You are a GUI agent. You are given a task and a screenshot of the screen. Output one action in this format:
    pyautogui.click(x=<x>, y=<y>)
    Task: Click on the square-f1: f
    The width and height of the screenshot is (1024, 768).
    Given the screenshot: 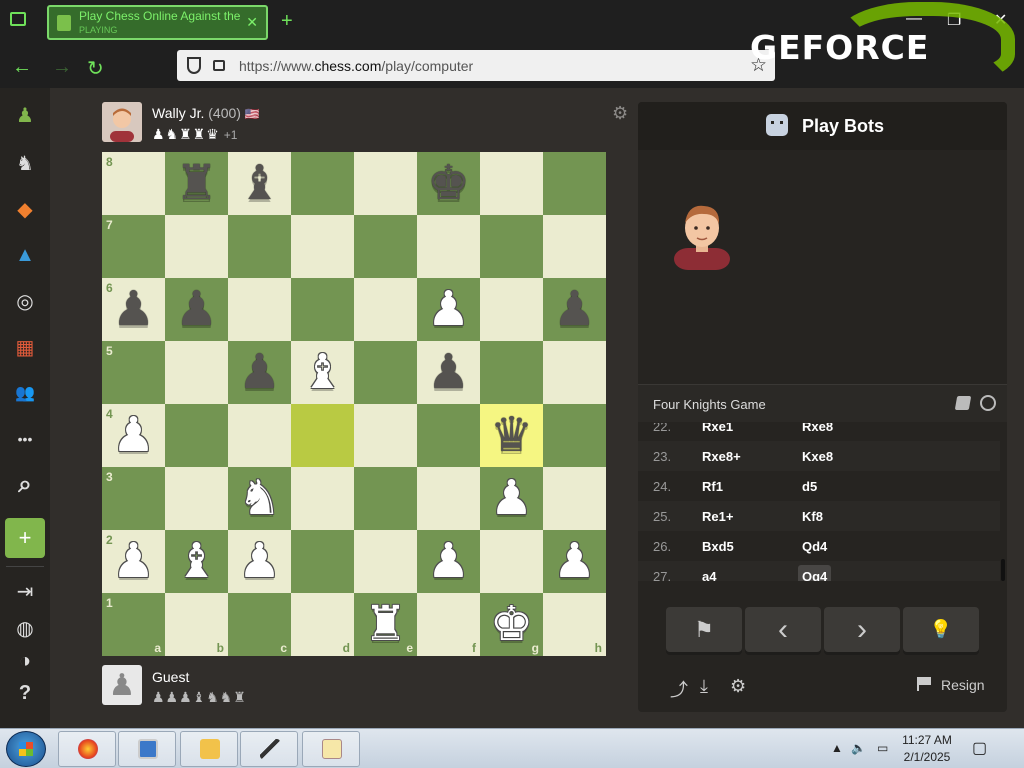 What is the action you would take?
    pyautogui.click(x=448, y=624)
    